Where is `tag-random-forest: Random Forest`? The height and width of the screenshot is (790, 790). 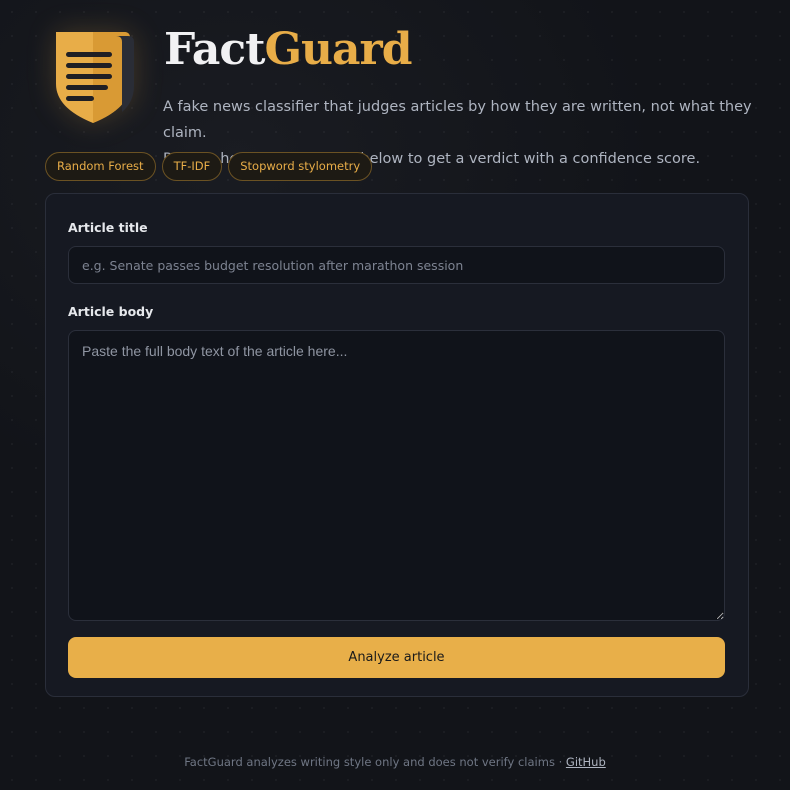 tag-random-forest: Random Forest is located at coordinates (100, 166).